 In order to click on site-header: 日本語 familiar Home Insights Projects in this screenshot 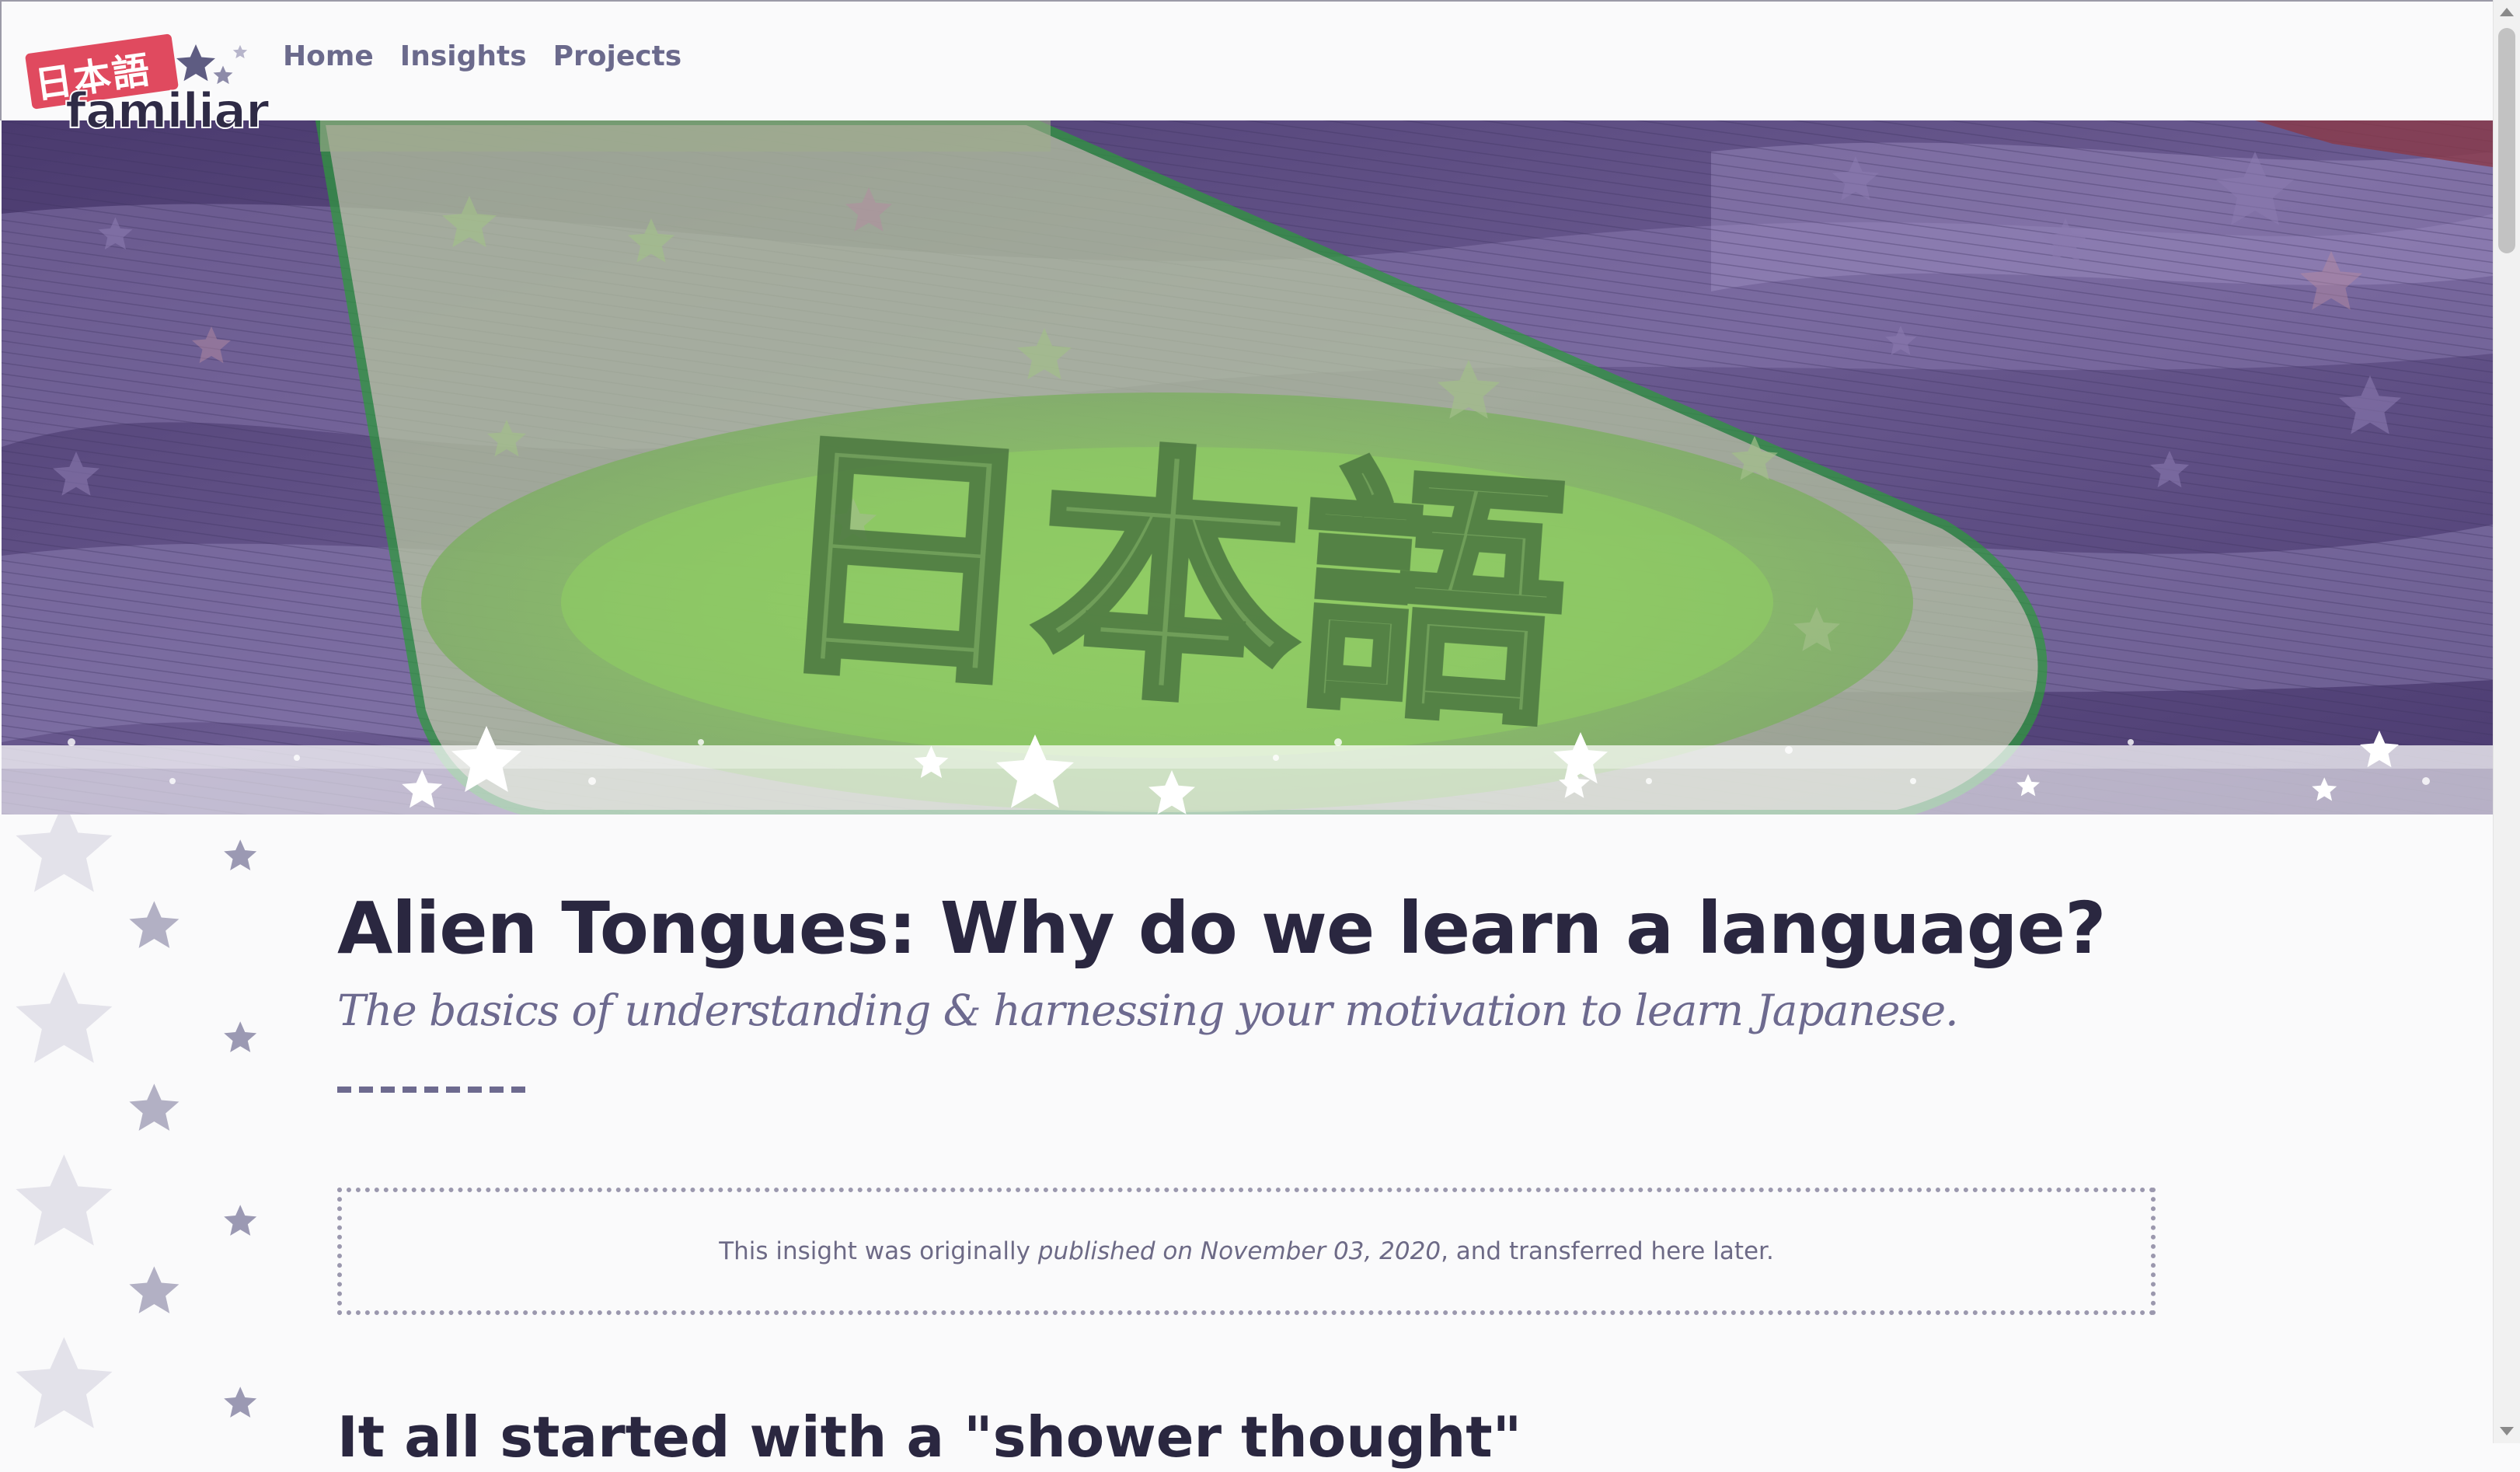, I will do `click(1247, 70)`.